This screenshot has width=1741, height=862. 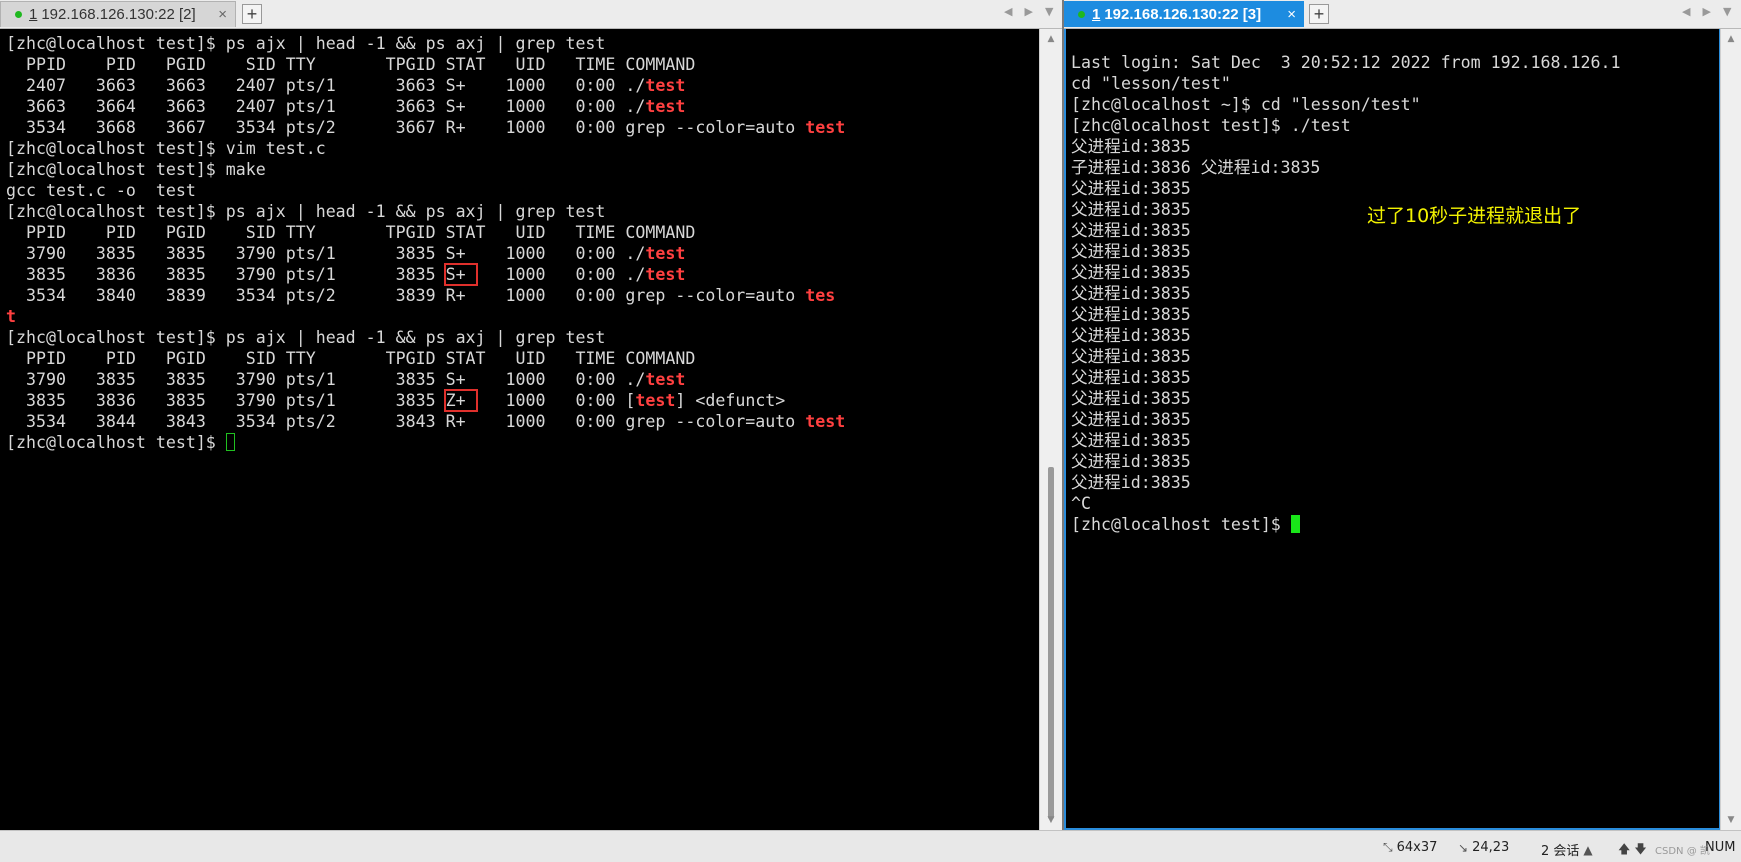 What do you see at coordinates (1051, 643) in the screenshot?
I see `scroll-thumb` at bounding box center [1051, 643].